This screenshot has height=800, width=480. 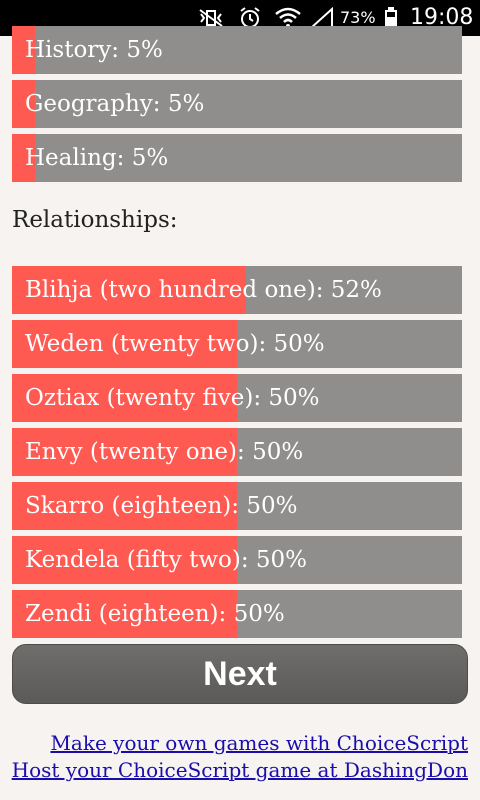 What do you see at coordinates (97, 158) in the screenshot?
I see `skill-bar-label: Healing: 5%` at bounding box center [97, 158].